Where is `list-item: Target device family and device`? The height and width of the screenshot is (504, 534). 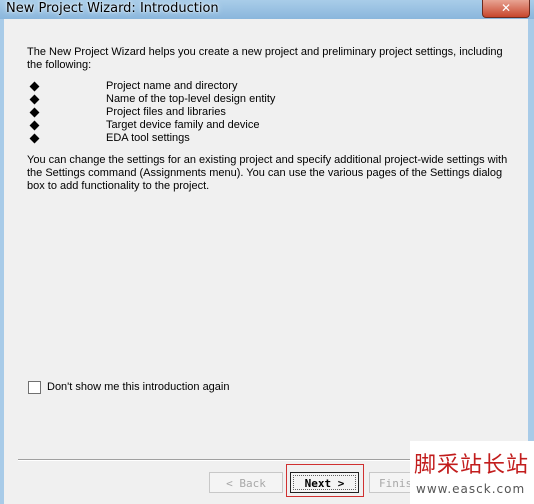 list-item: Target device family and device is located at coordinates (267, 125).